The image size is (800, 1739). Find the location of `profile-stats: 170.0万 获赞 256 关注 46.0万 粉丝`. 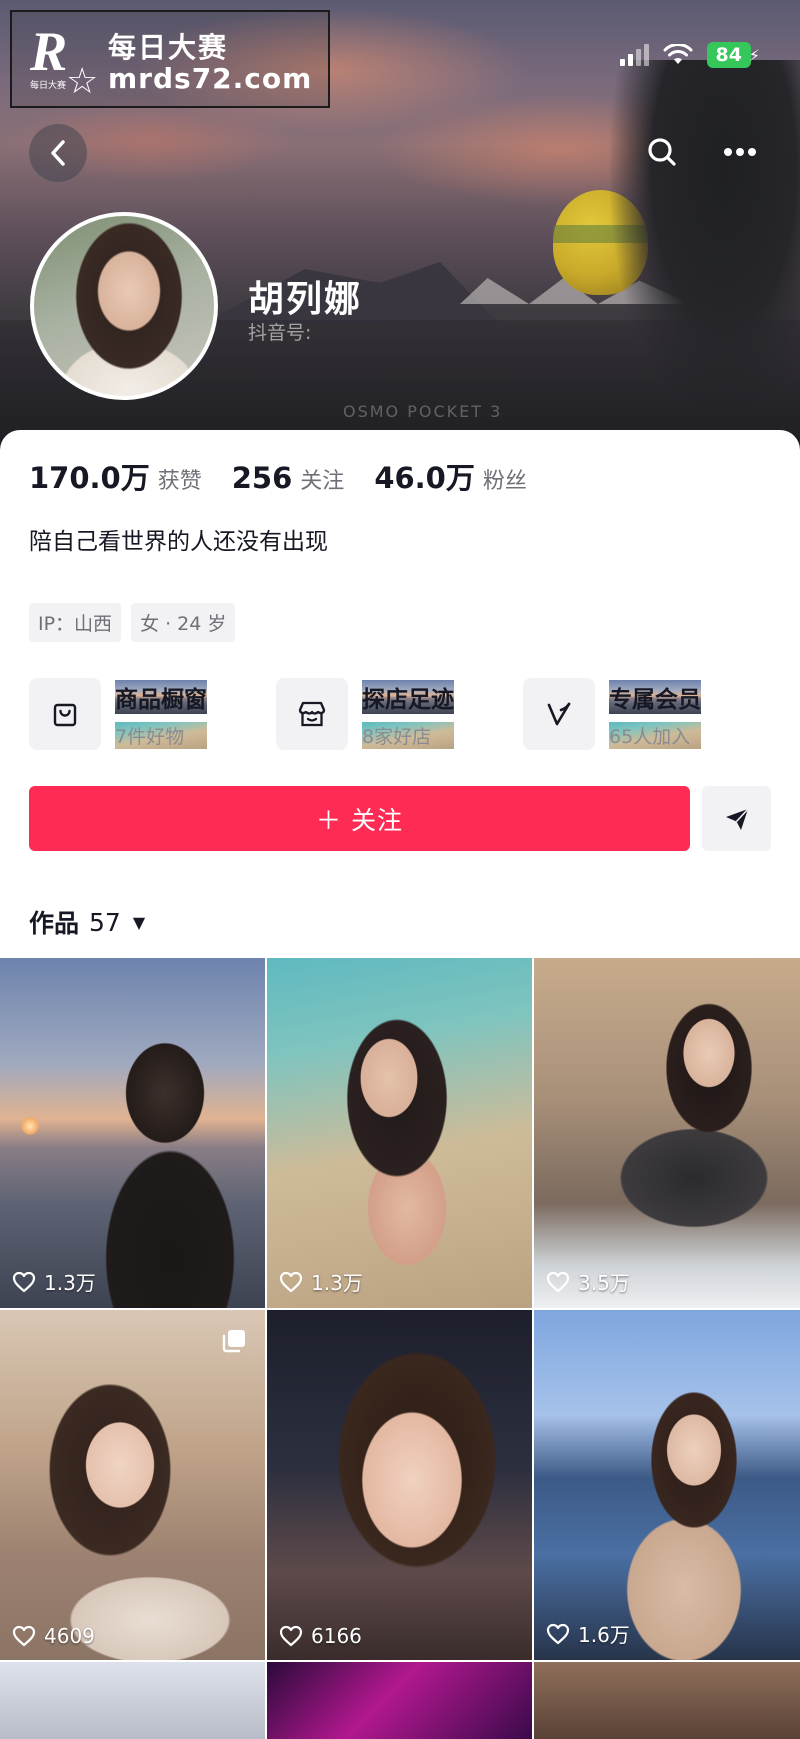

profile-stats: 170.0万 获赞 256 关注 46.0万 粉丝 is located at coordinates (293, 476).